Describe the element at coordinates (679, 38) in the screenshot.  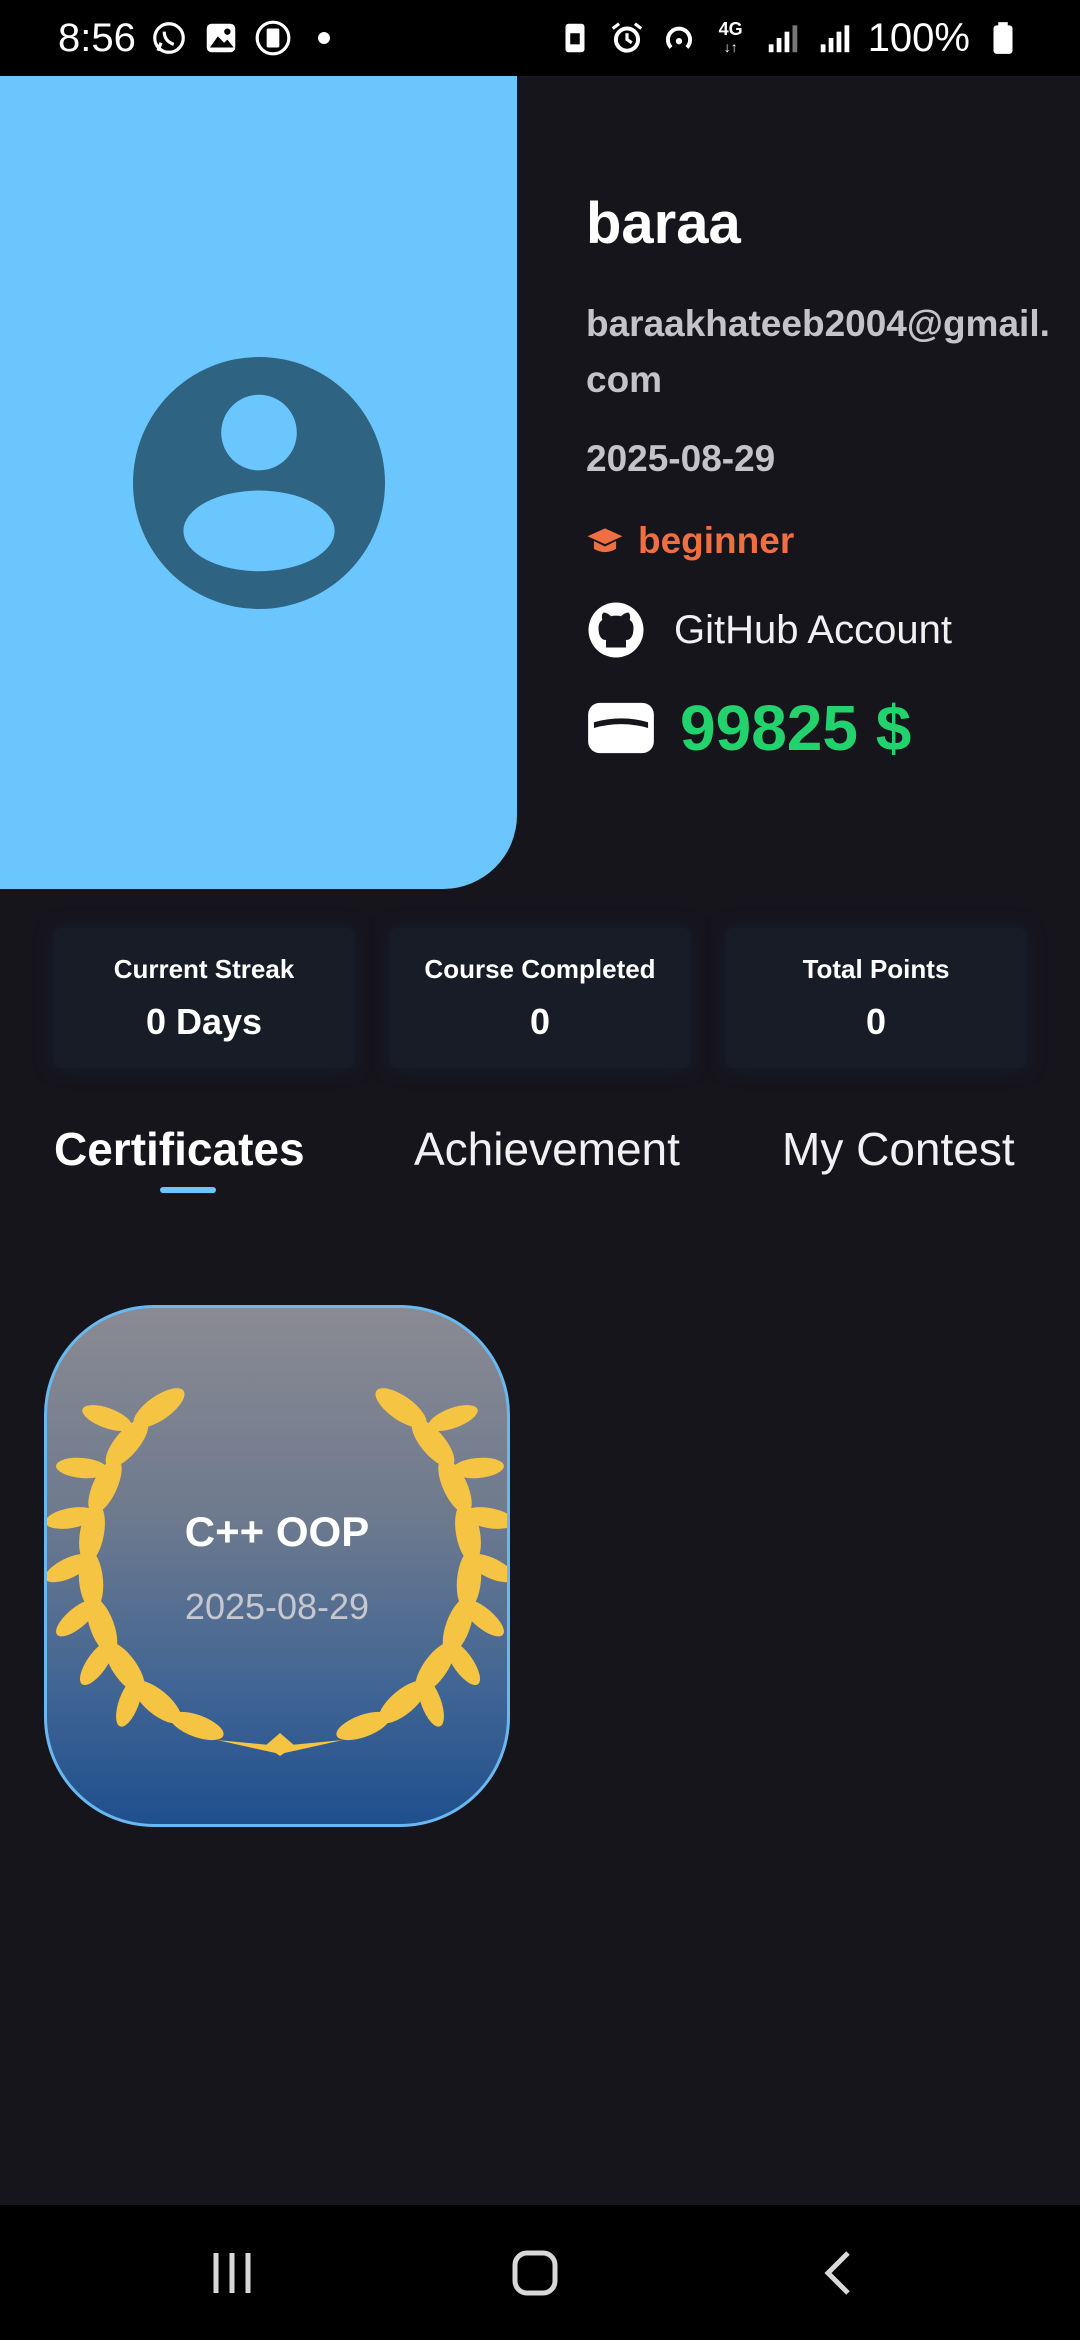
I see `hotspot-icon` at that location.